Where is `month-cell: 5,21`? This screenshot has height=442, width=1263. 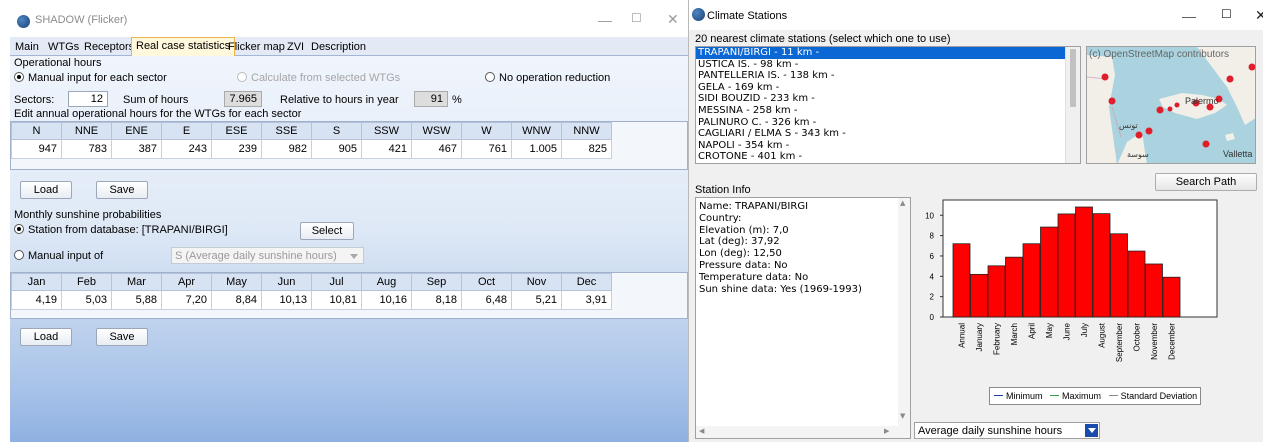 month-cell: 5,21 is located at coordinates (536, 300).